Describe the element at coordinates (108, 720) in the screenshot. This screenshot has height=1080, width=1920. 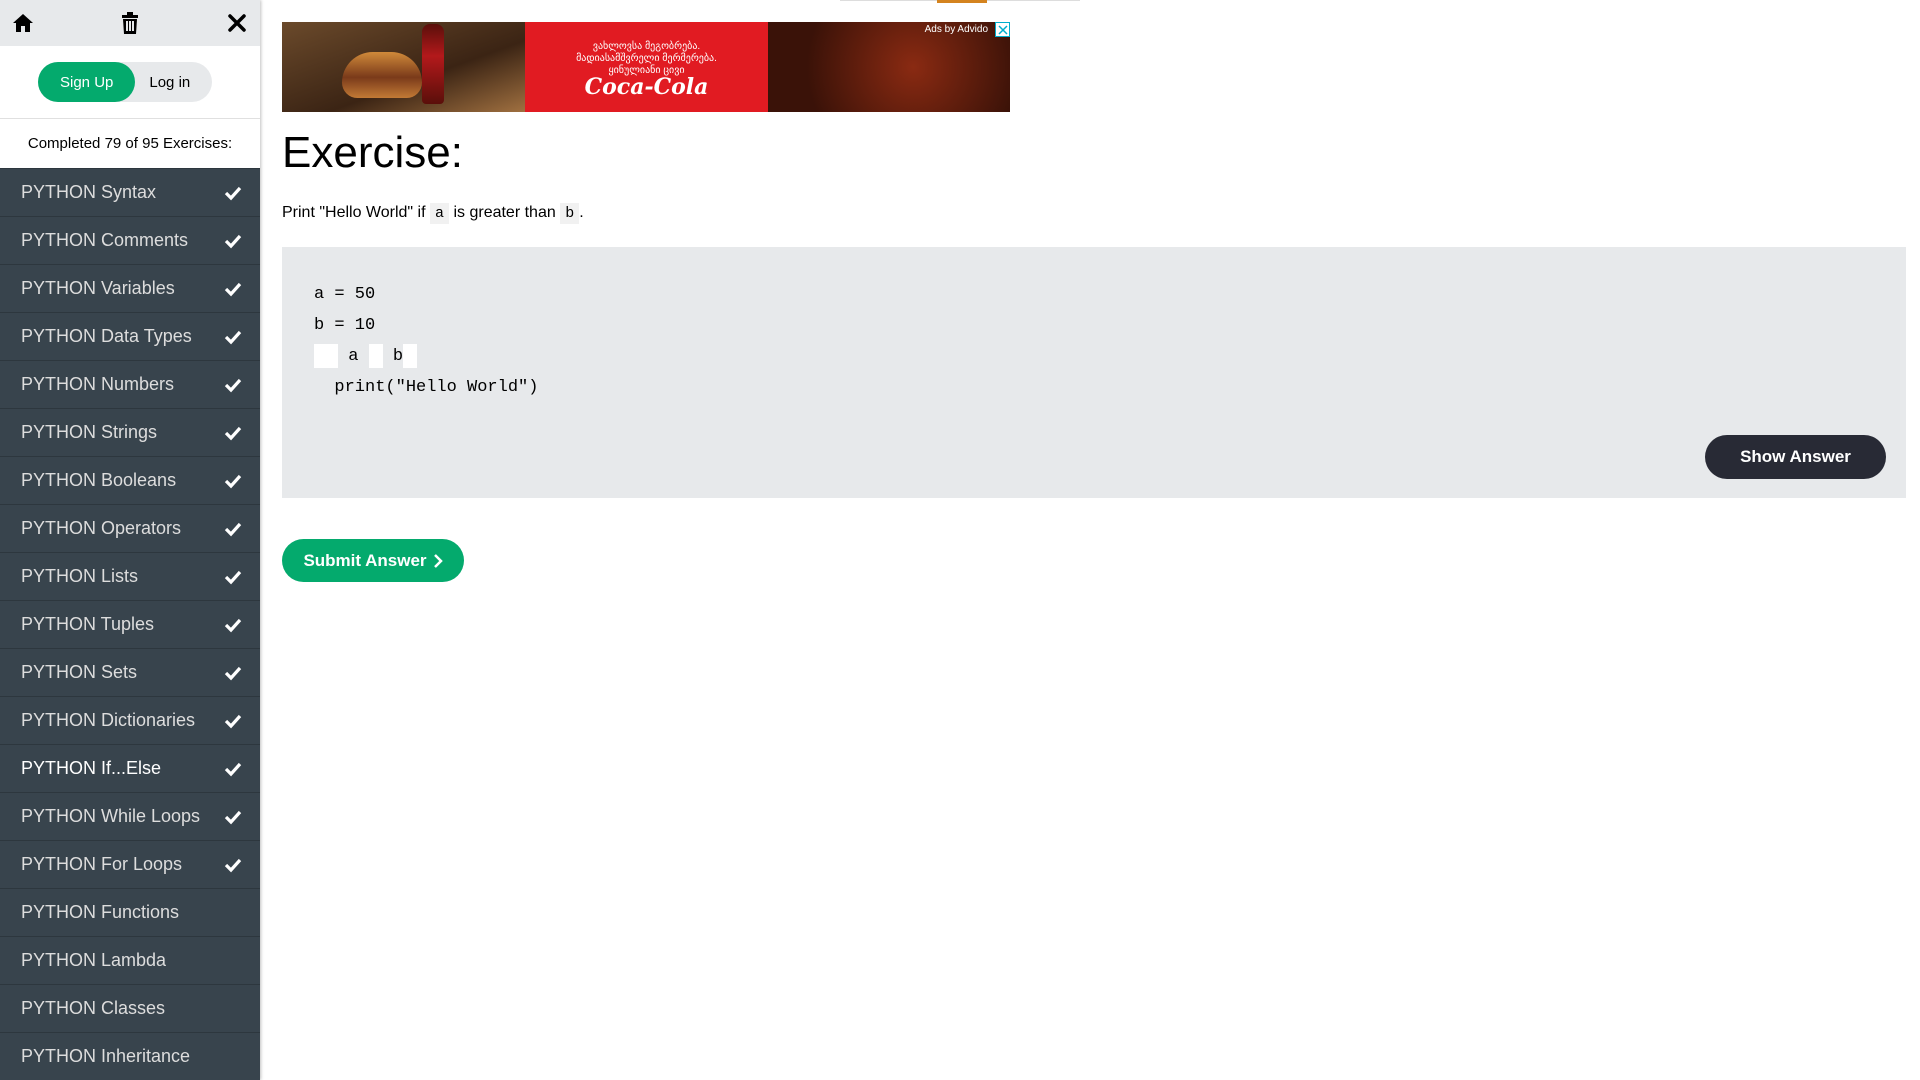
I see `sidebar-item-label: PYTHON Dictionaries` at that location.